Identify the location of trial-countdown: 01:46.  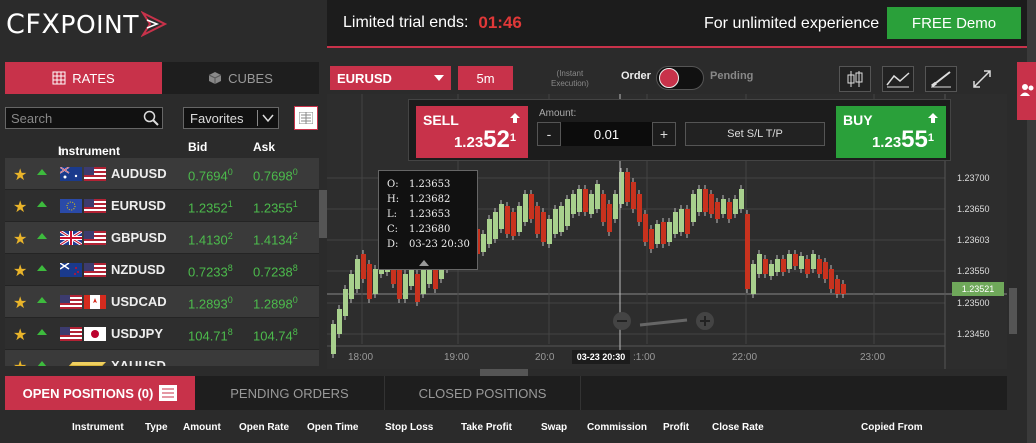
(500, 22).